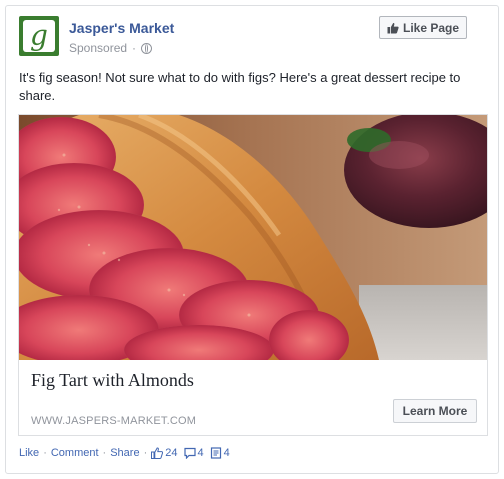 The height and width of the screenshot is (479, 504). I want to click on likes-count: 24, so click(164, 453).